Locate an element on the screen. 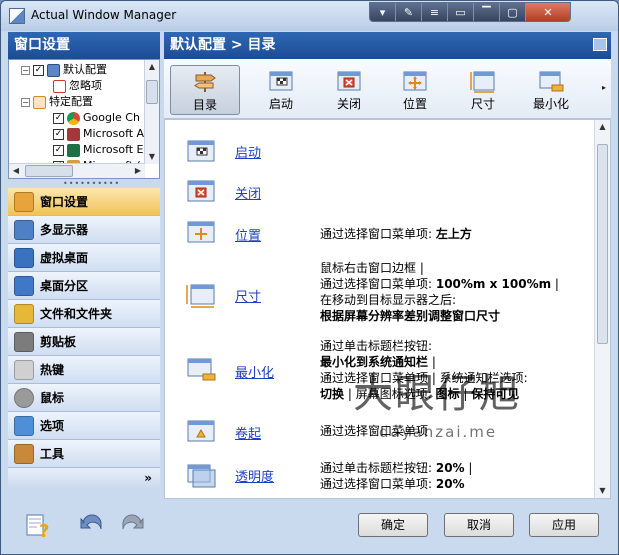 Image resolution: width=619 pixels, height=555 pixels. tab-startup: 启动 is located at coordinates (281, 90).